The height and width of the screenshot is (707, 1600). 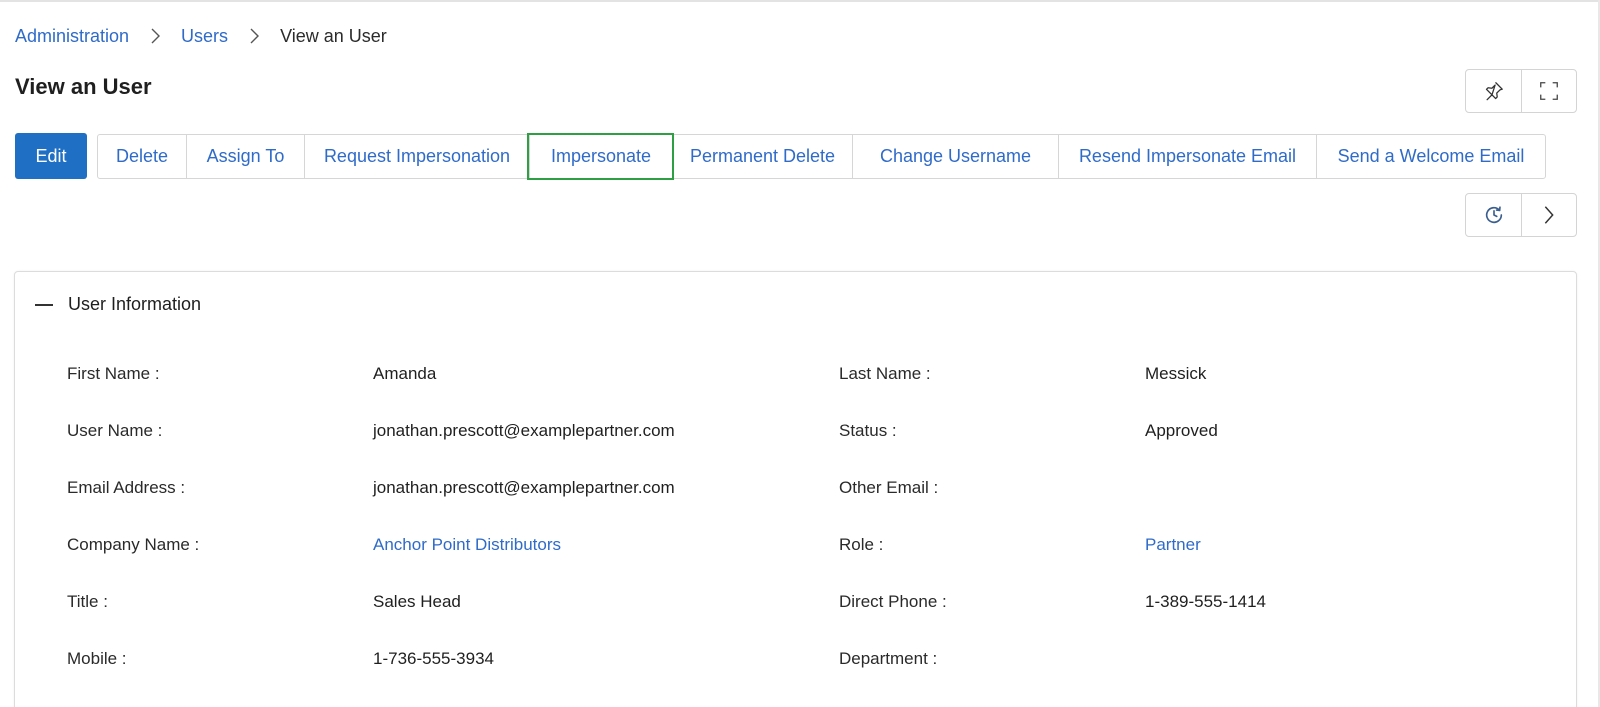 I want to click on user-name-value: jonathan.prescott@examplepartner.com, so click(x=524, y=430).